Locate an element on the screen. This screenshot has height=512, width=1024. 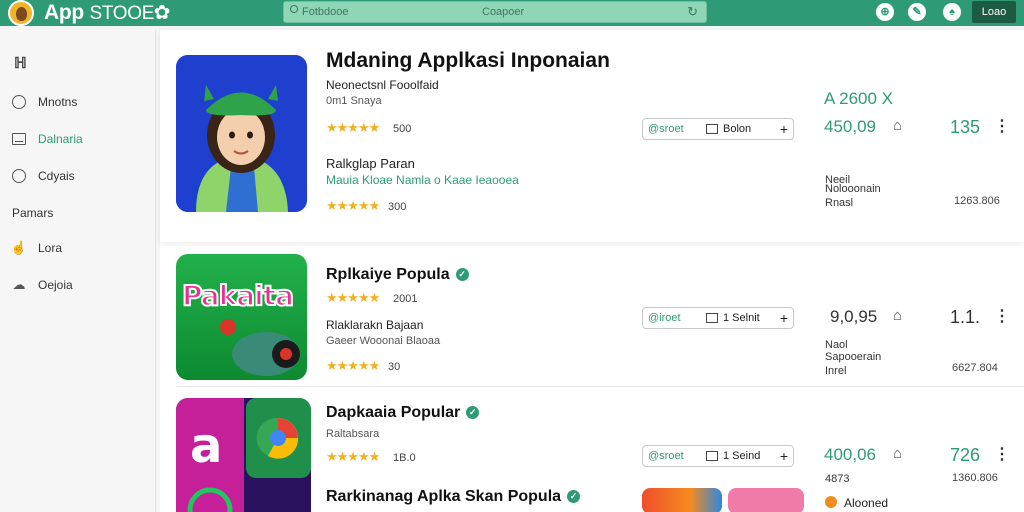
meta-line-2: Nolooonain is located at coordinates (853, 189).